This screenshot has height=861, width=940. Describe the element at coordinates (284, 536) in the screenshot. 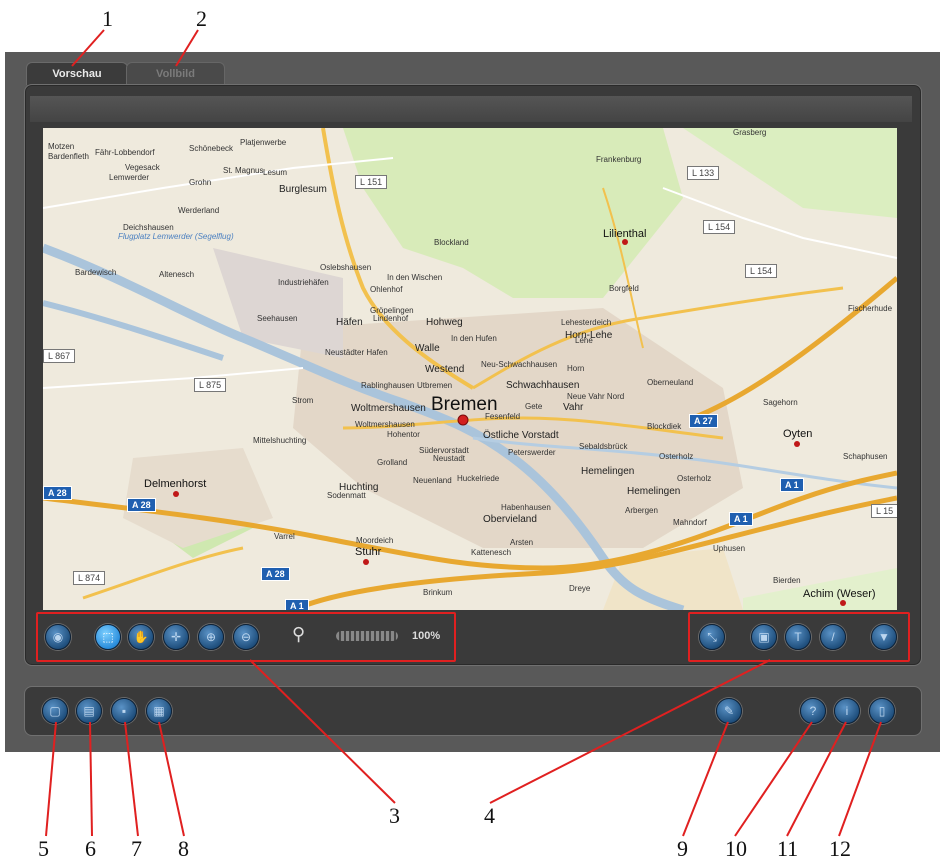

I see `map-label-varrel: Varrel` at that location.